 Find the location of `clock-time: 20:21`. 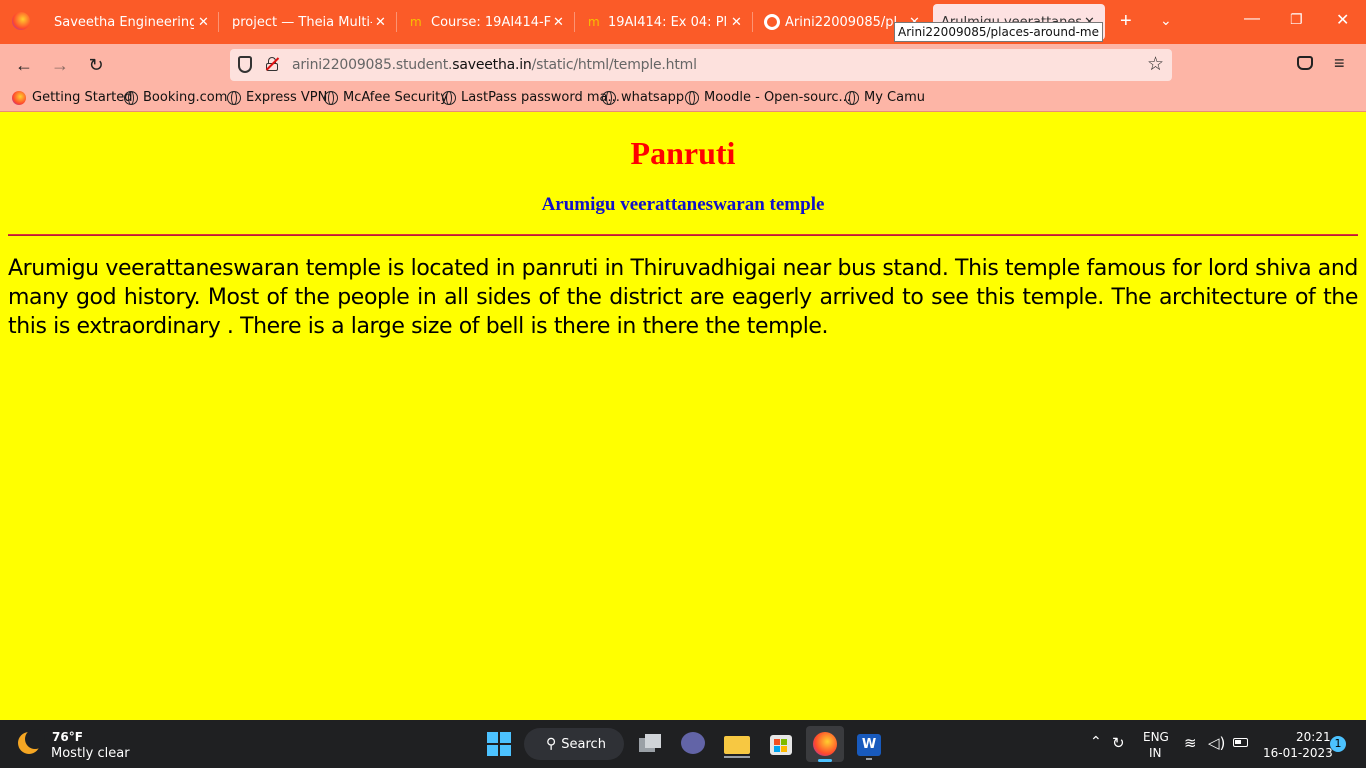

clock-time: 20:21 is located at coordinates (1313, 737).